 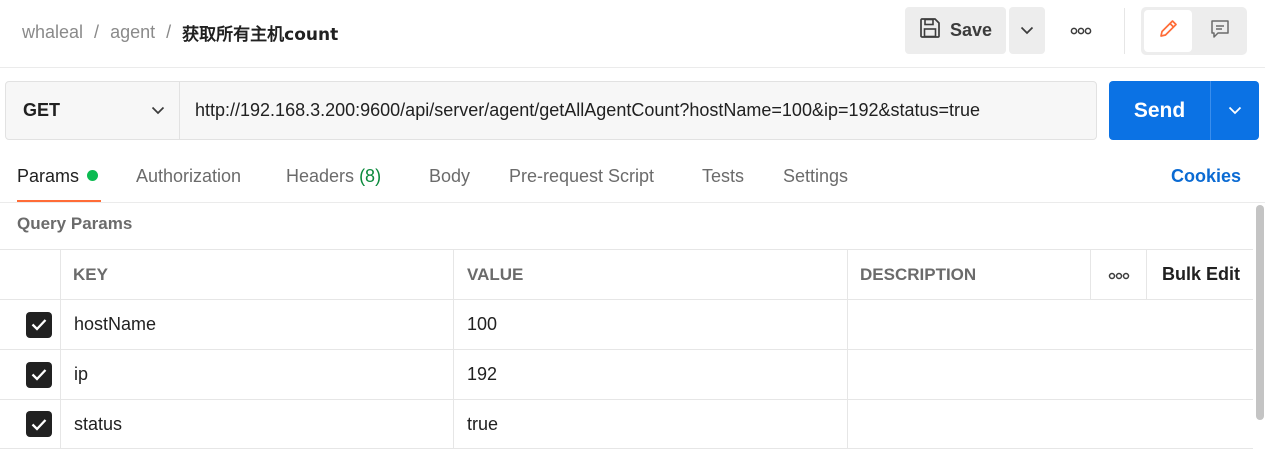 I want to click on edit-mode-button, so click(x=1168, y=31).